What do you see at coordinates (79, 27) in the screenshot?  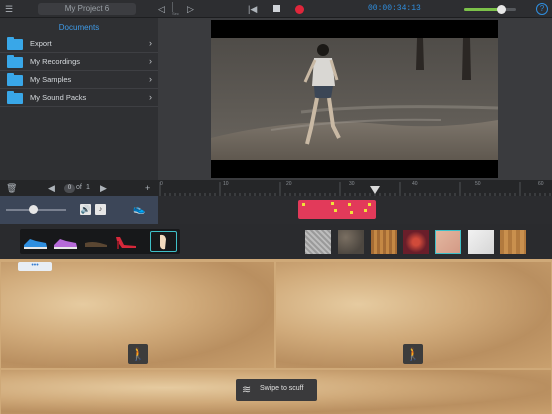 I see `sidebar-title: Documents` at bounding box center [79, 27].